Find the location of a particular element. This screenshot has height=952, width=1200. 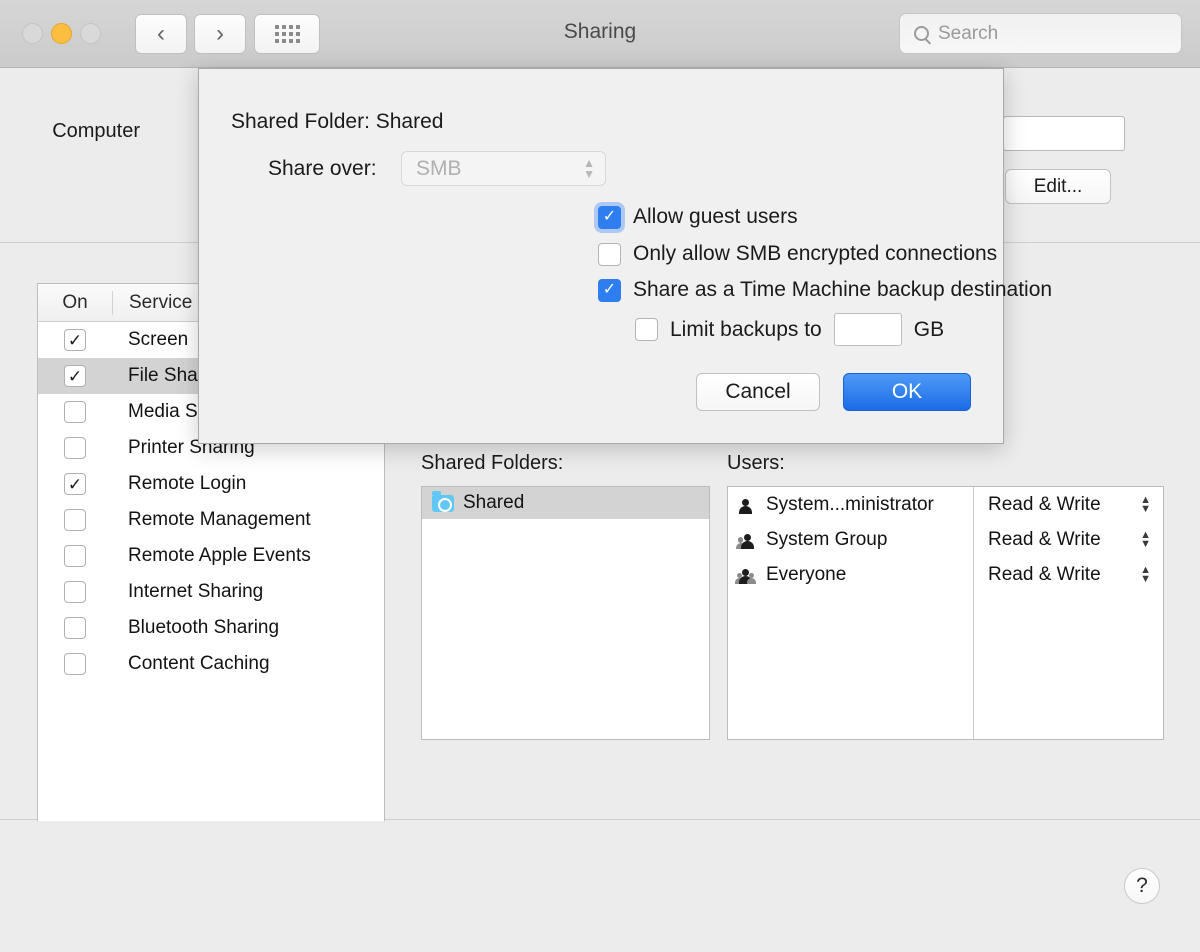

limit-backups-row: Limit backups to GB is located at coordinates (789, 329).